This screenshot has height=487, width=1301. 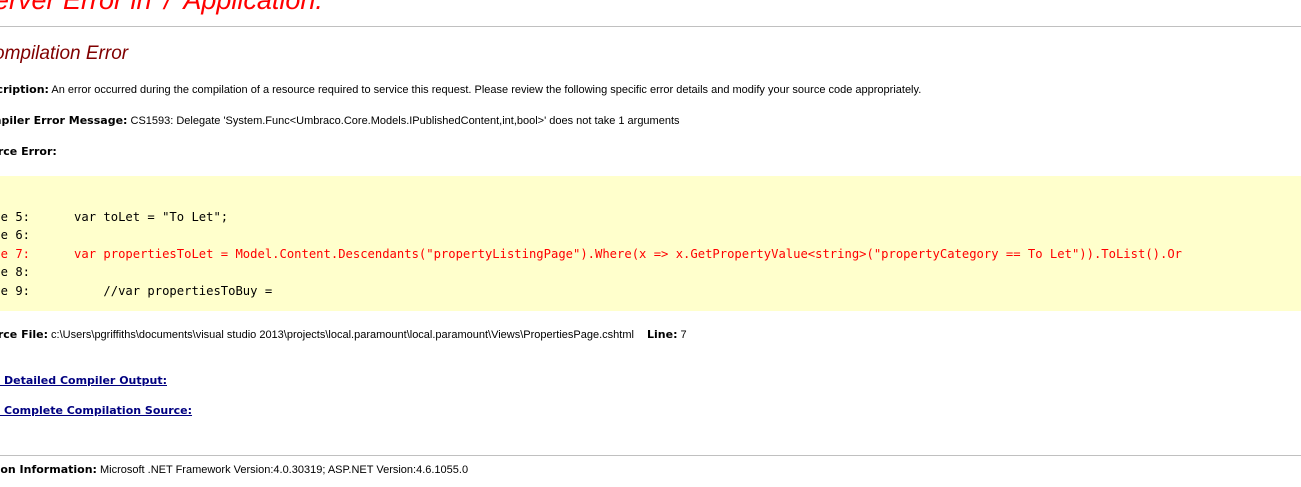 I want to click on source-error-label: urce Error:, so click(x=28, y=151).